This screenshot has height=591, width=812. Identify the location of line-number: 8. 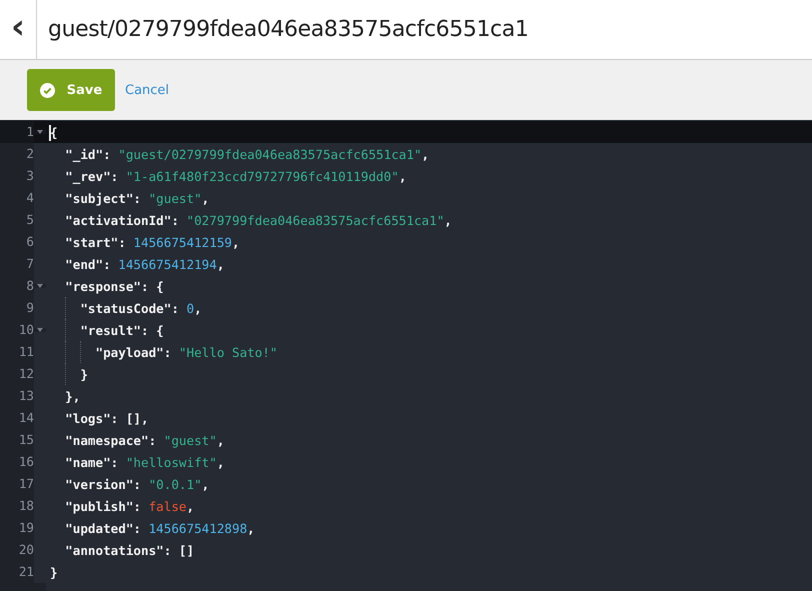
(17, 286).